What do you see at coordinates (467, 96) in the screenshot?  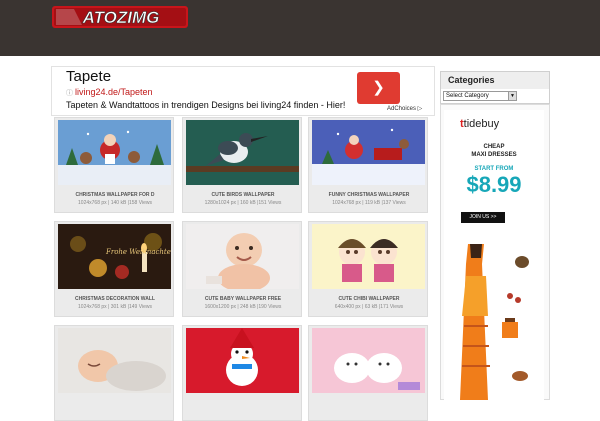 I see `category-select-value: Select Category` at bounding box center [467, 96].